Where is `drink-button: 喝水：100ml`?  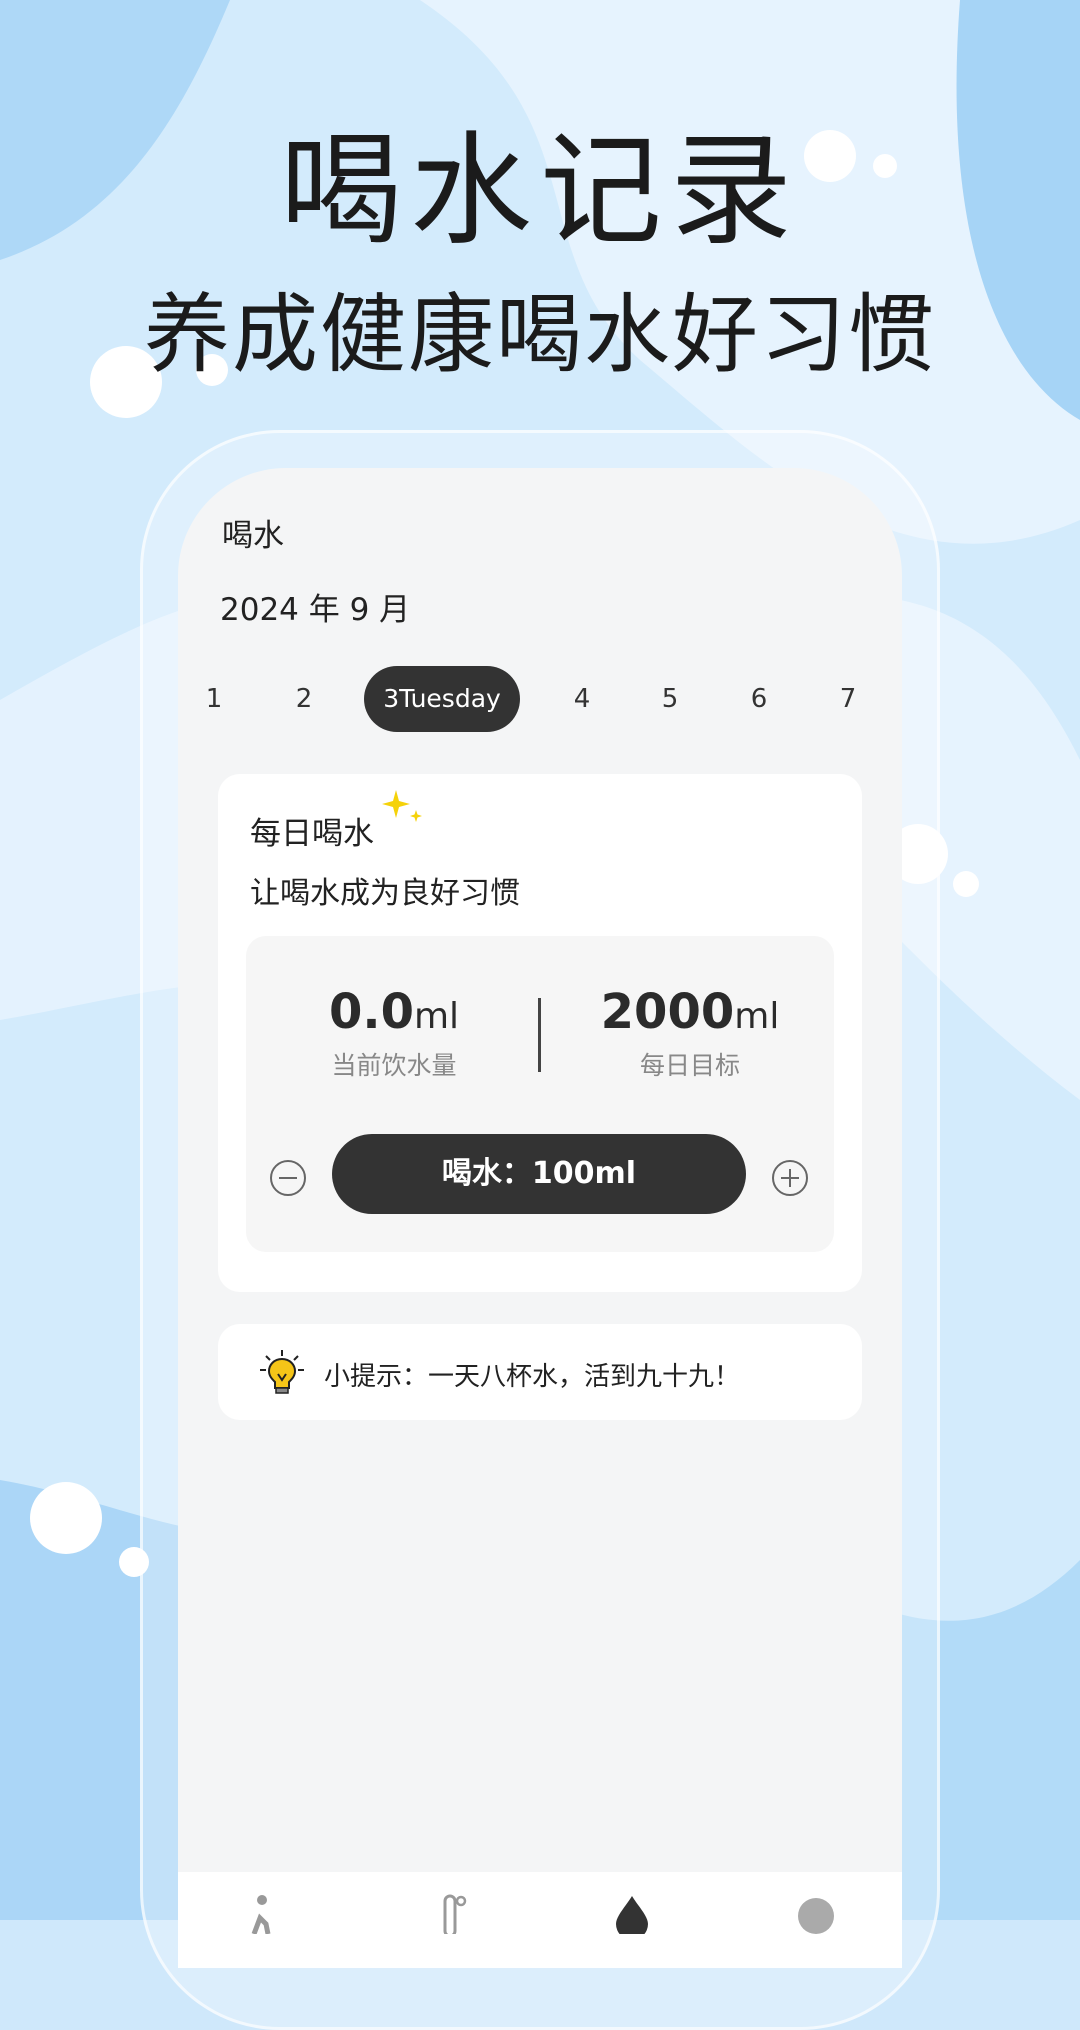 drink-button: 喝水：100ml is located at coordinates (539, 1174).